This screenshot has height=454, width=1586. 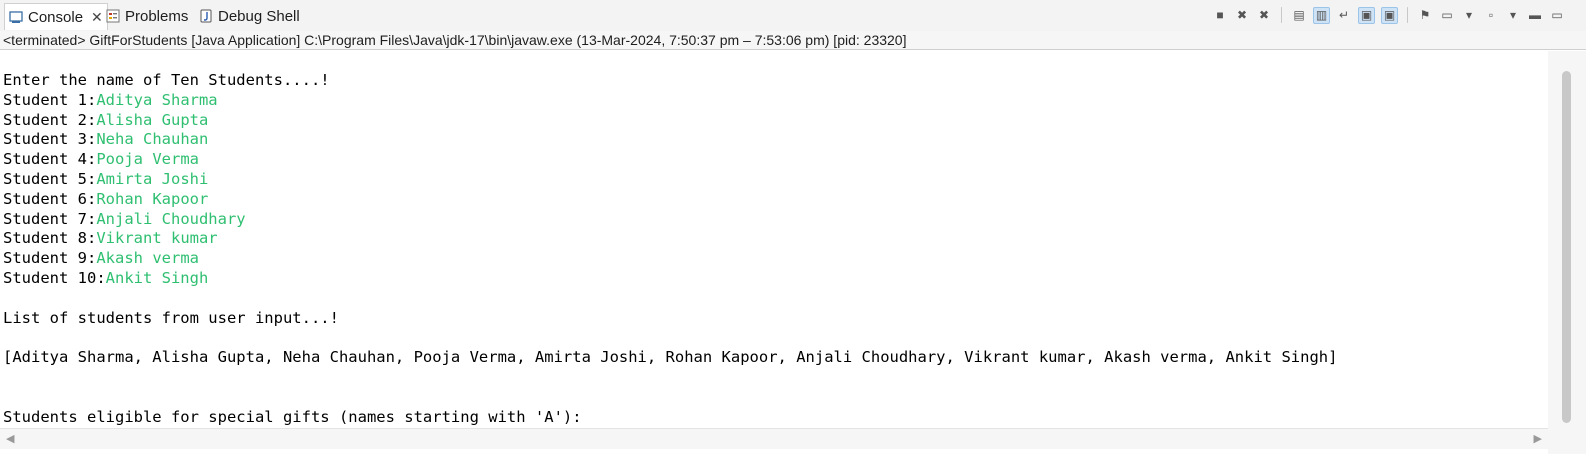 What do you see at coordinates (50, 198) in the screenshot?
I see `student-prompt: Student 6:` at bounding box center [50, 198].